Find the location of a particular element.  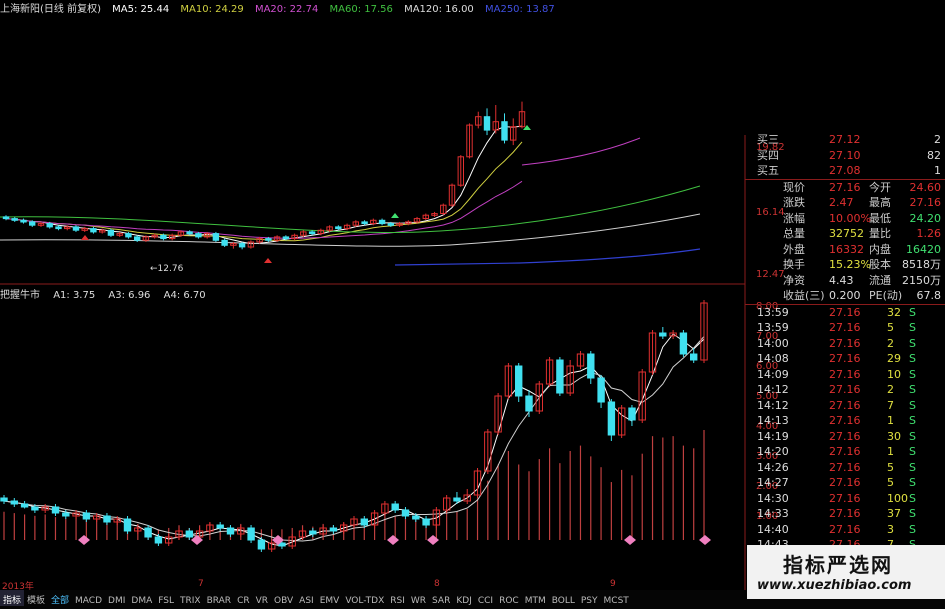

tick-row: 13:59 27.16 32 S is located at coordinates (845, 313).